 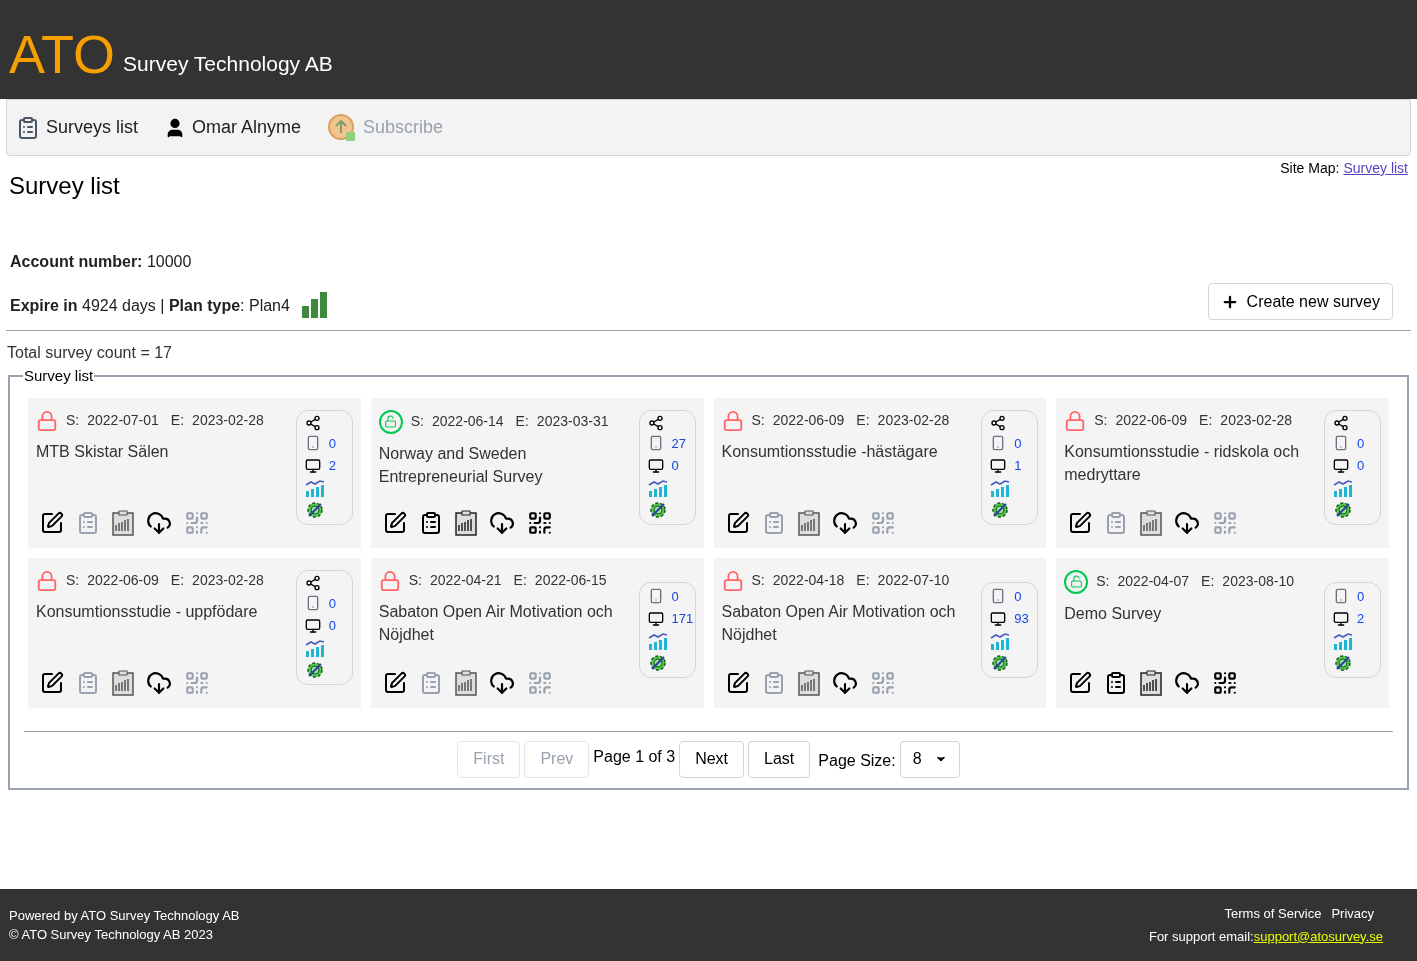 I want to click on desktop-count: 1, so click(x=1018, y=466).